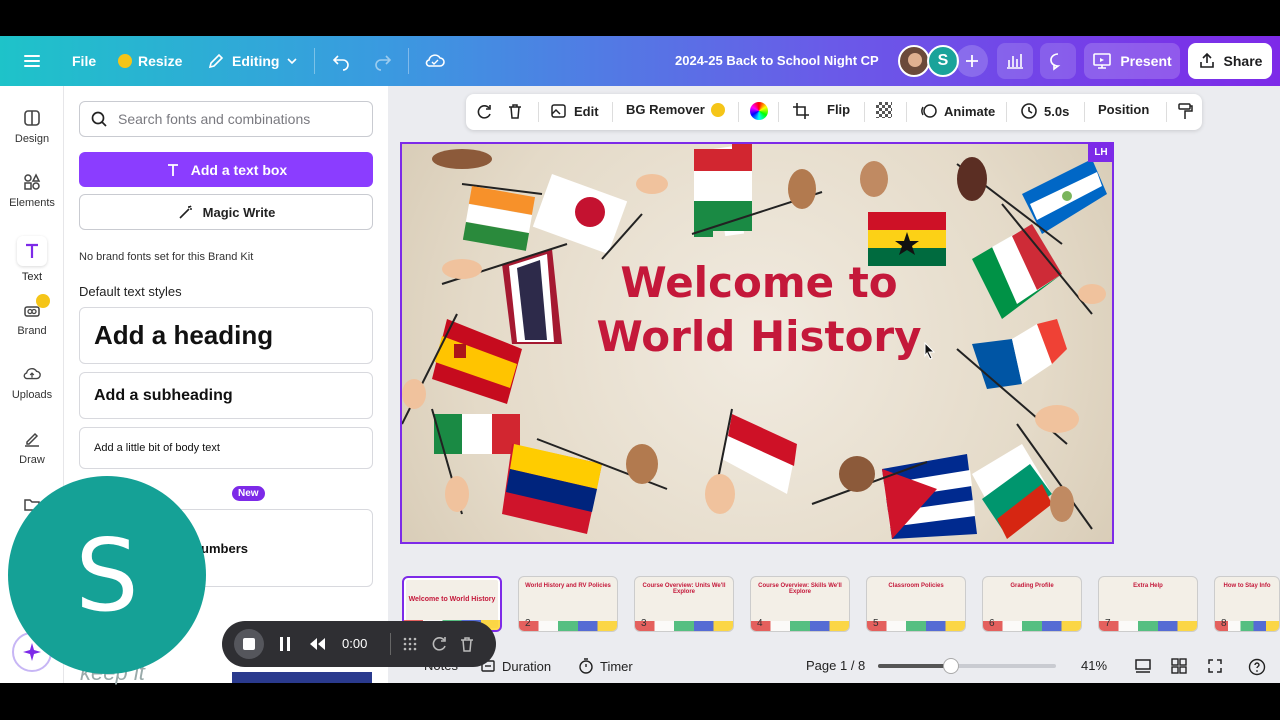  I want to click on present-label: Present, so click(1146, 61).